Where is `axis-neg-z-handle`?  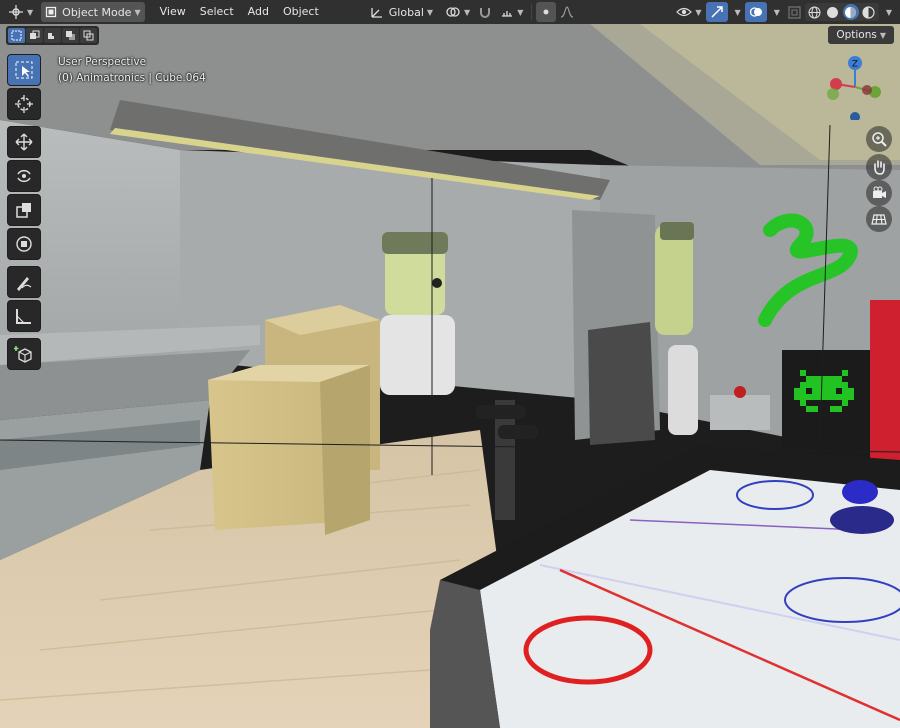
axis-neg-z-handle is located at coordinates (855, 116).